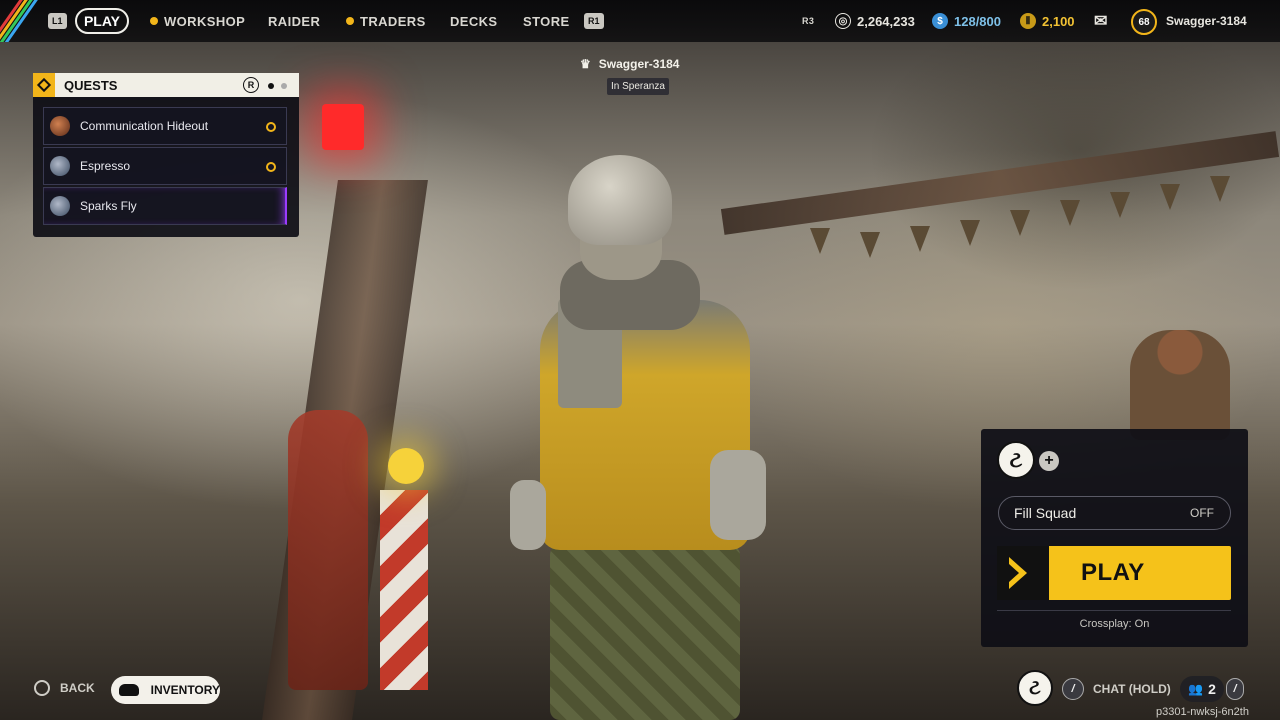 This screenshot has height=720, width=1280. Describe the element at coordinates (1000, 183) in the screenshot. I see `scene-beam` at that location.